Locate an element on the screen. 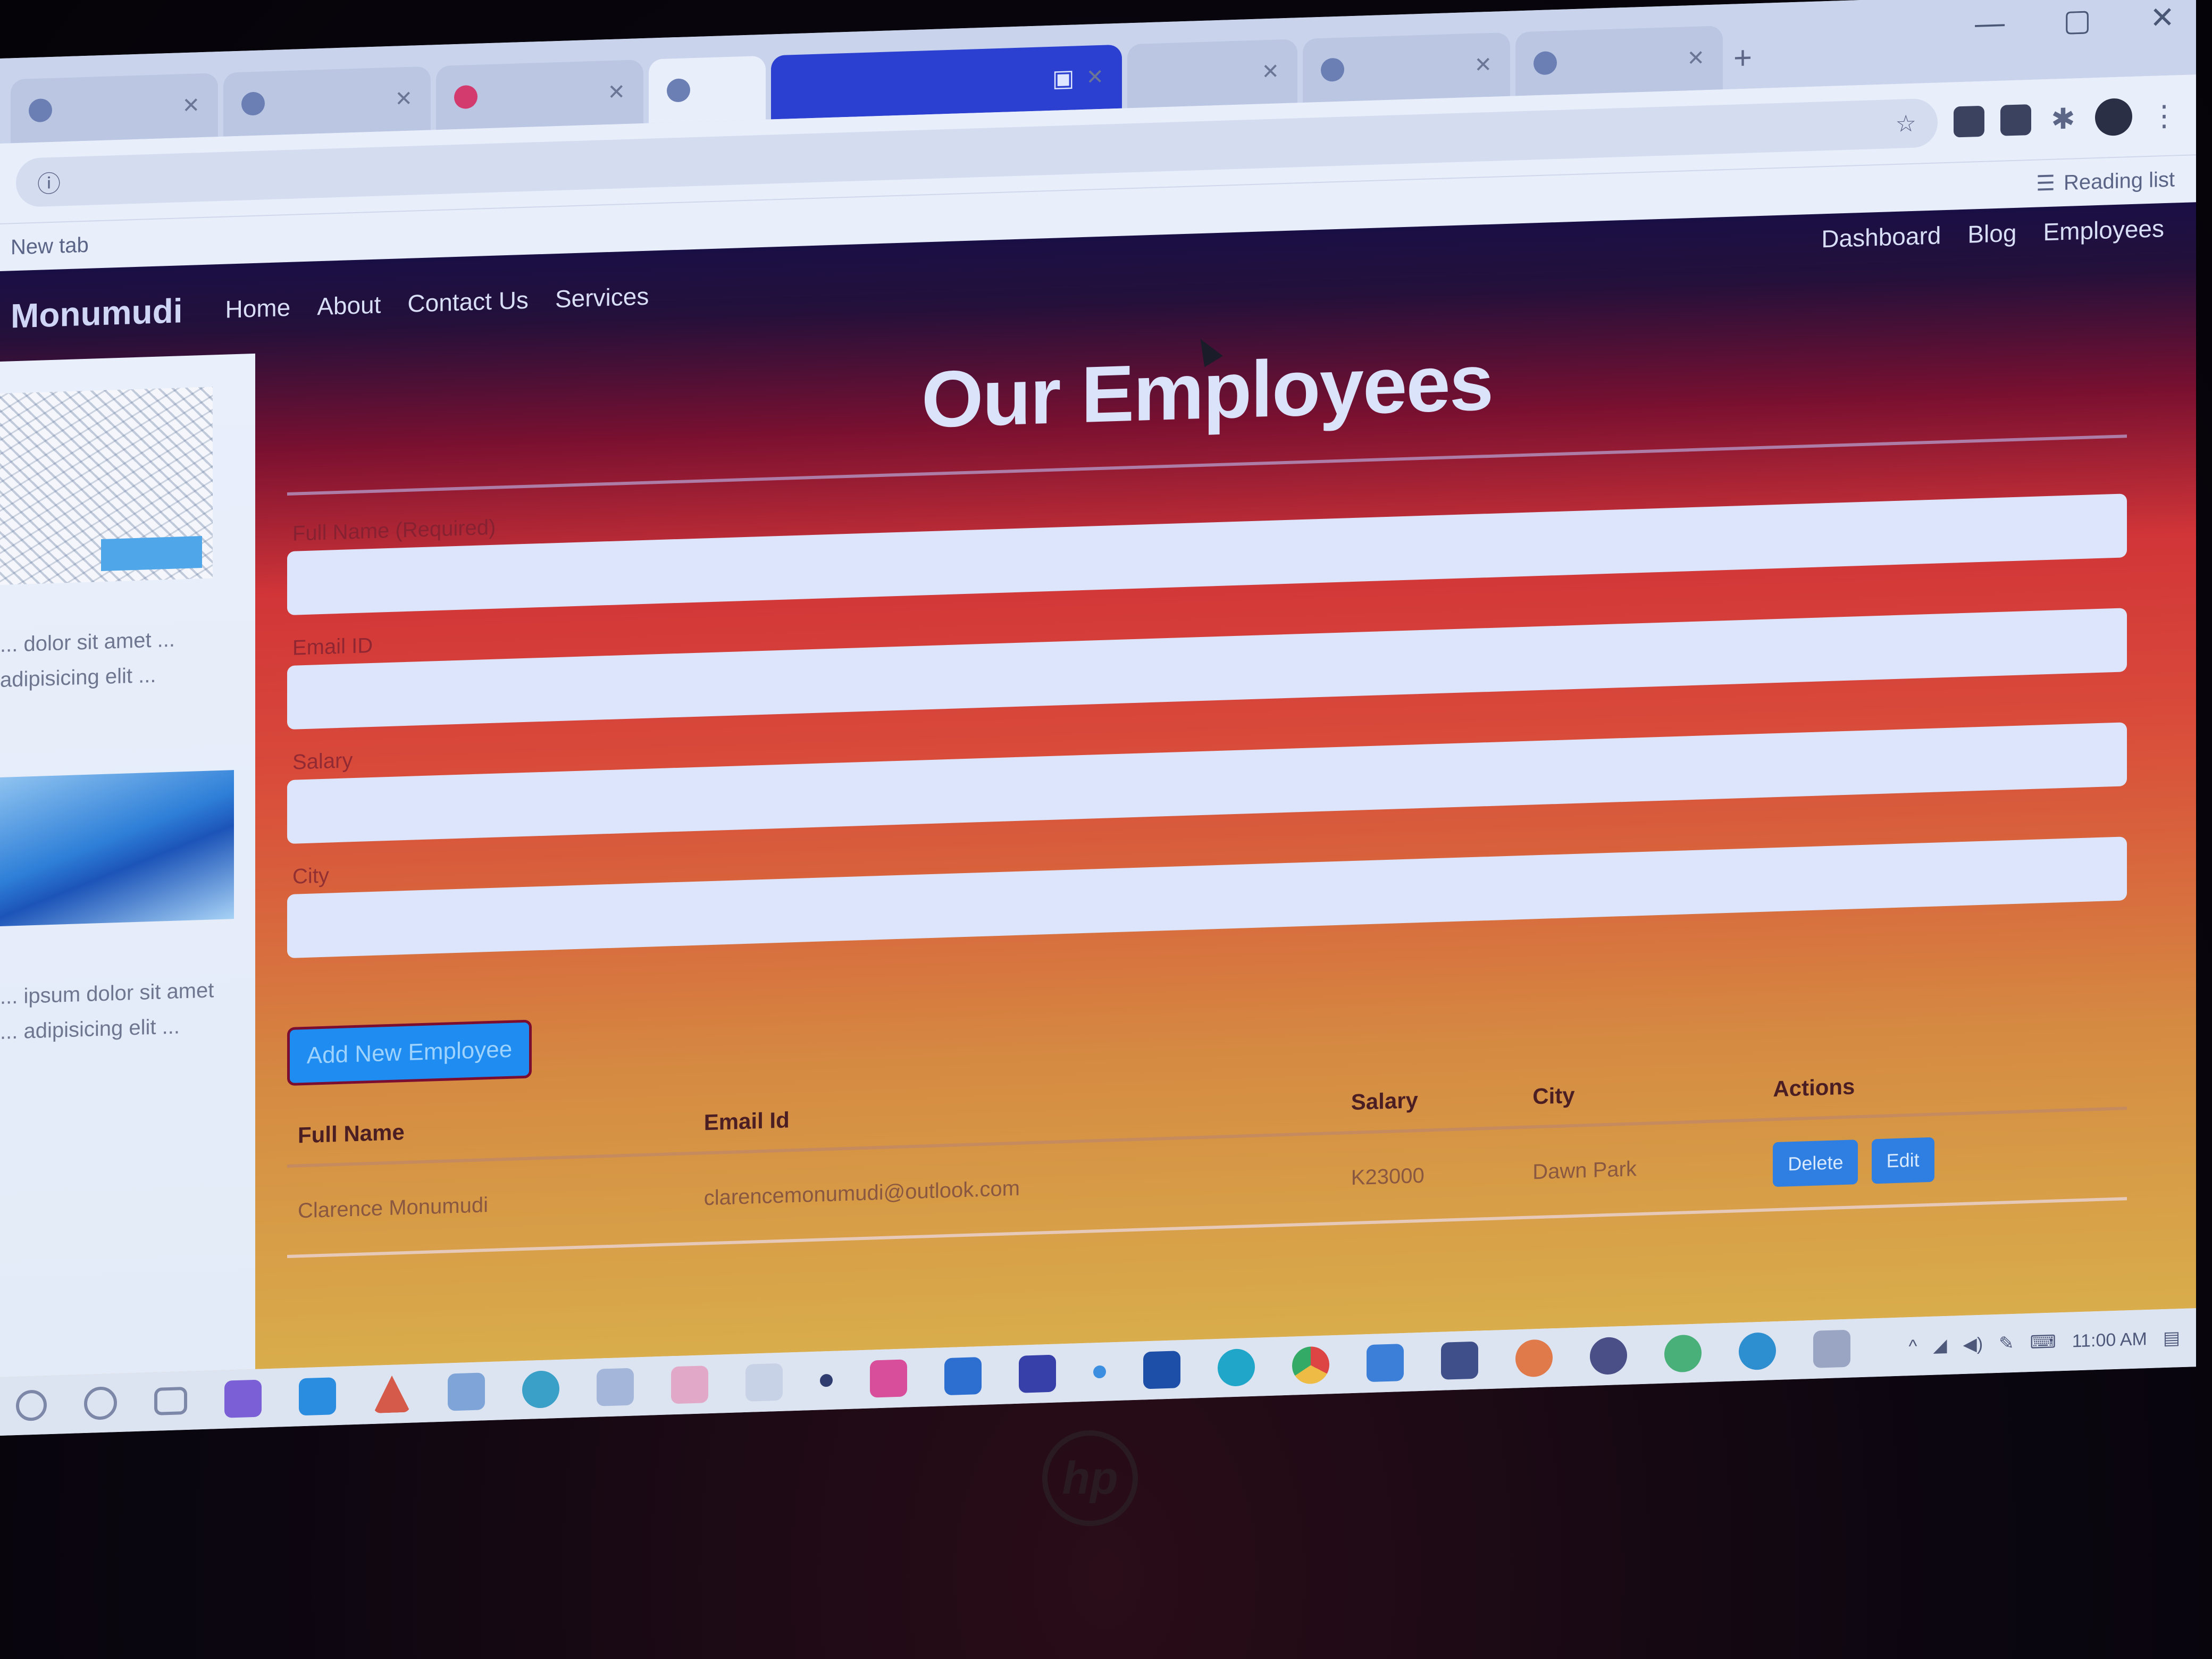  nav-link-services: Services is located at coordinates (602, 298).